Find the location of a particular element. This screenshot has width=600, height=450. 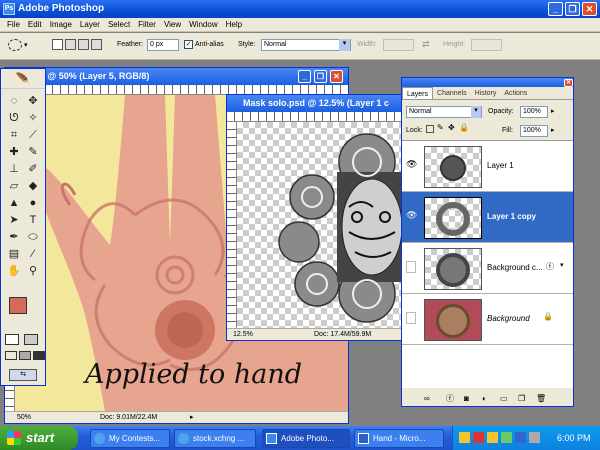

menu-select: Select is located at coordinates (119, 24).